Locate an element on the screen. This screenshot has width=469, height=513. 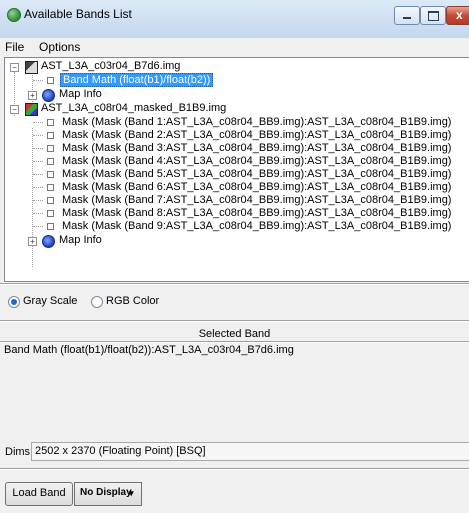
dims-label: Dims is located at coordinates (18, 452).